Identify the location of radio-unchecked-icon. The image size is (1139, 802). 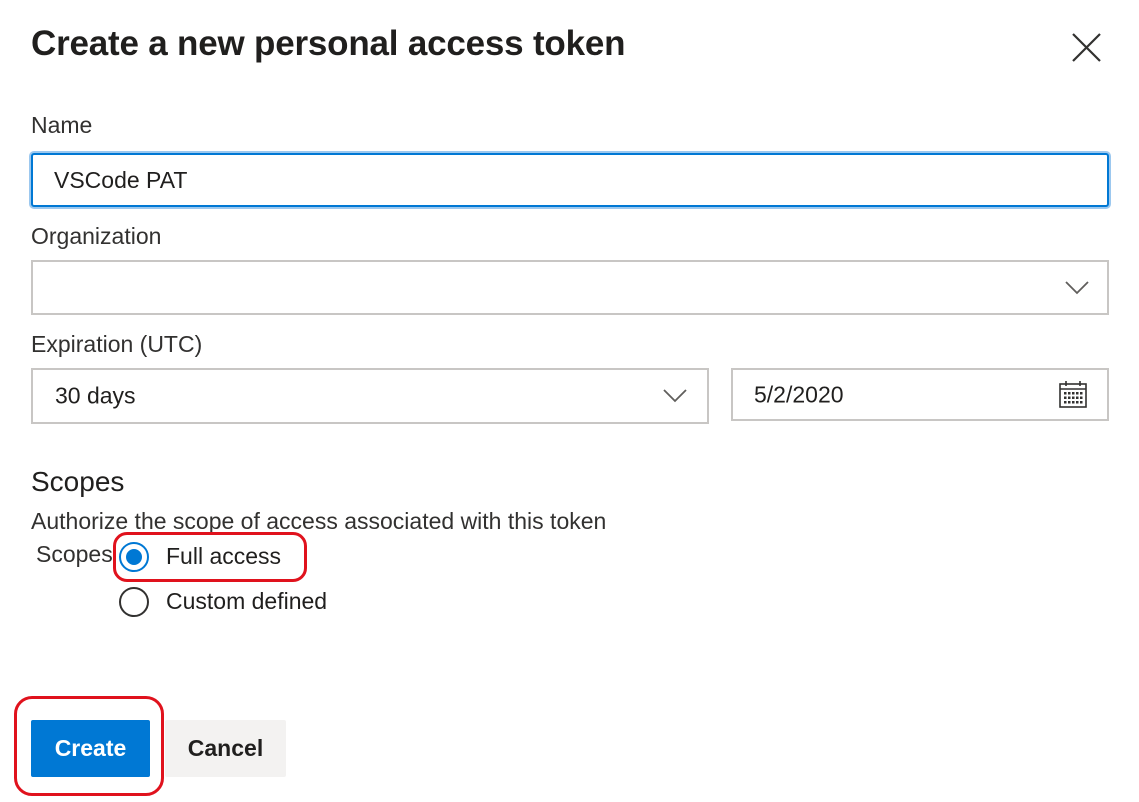
(134, 602).